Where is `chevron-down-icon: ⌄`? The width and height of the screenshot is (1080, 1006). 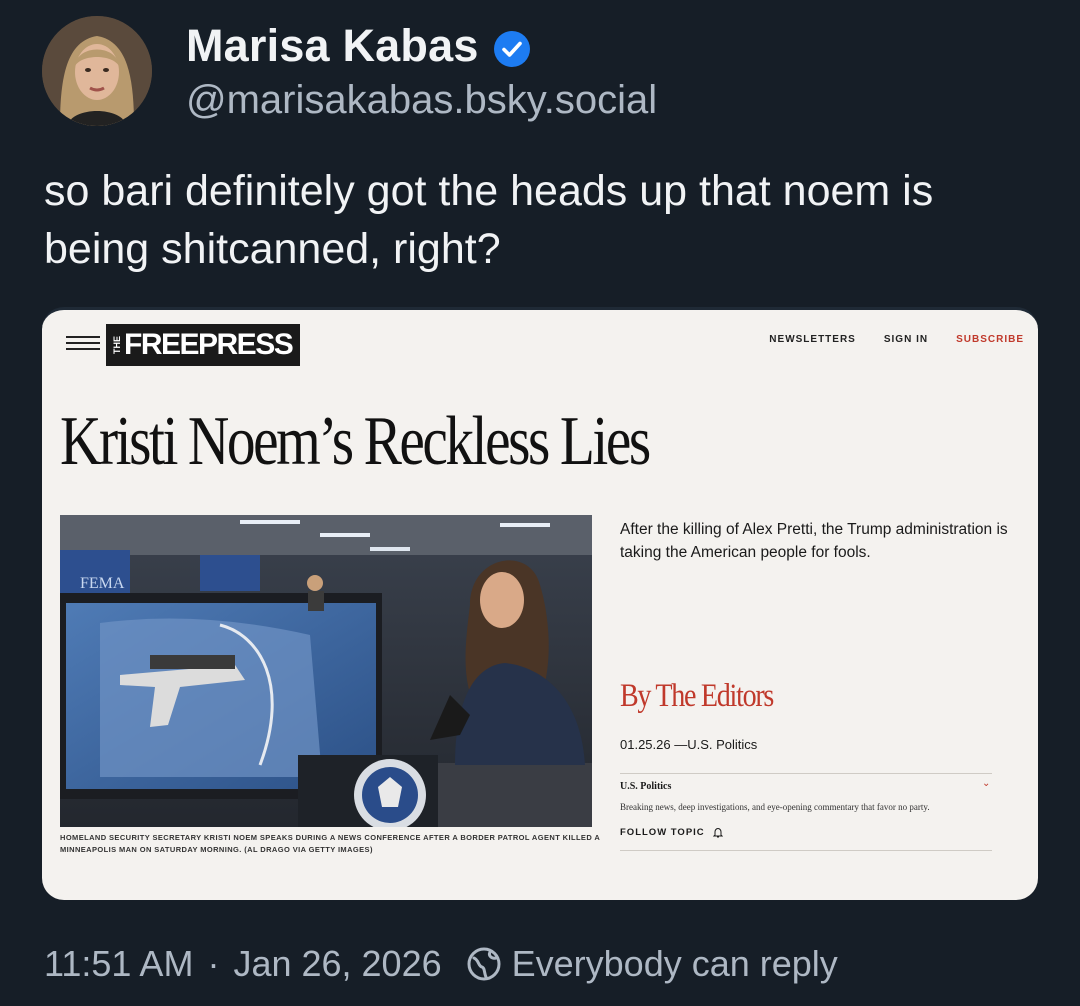
chevron-down-icon: ⌄ is located at coordinates (986, 783).